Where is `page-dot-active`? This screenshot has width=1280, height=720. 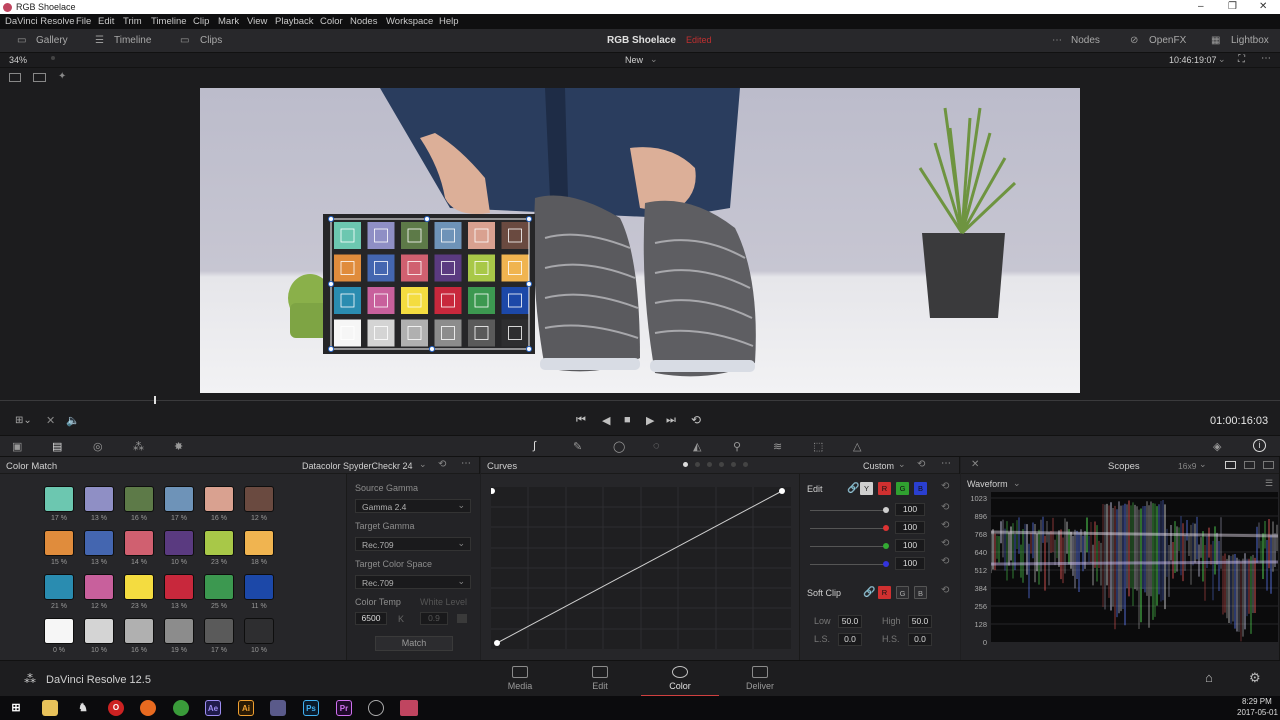 page-dot-active is located at coordinates (685, 464).